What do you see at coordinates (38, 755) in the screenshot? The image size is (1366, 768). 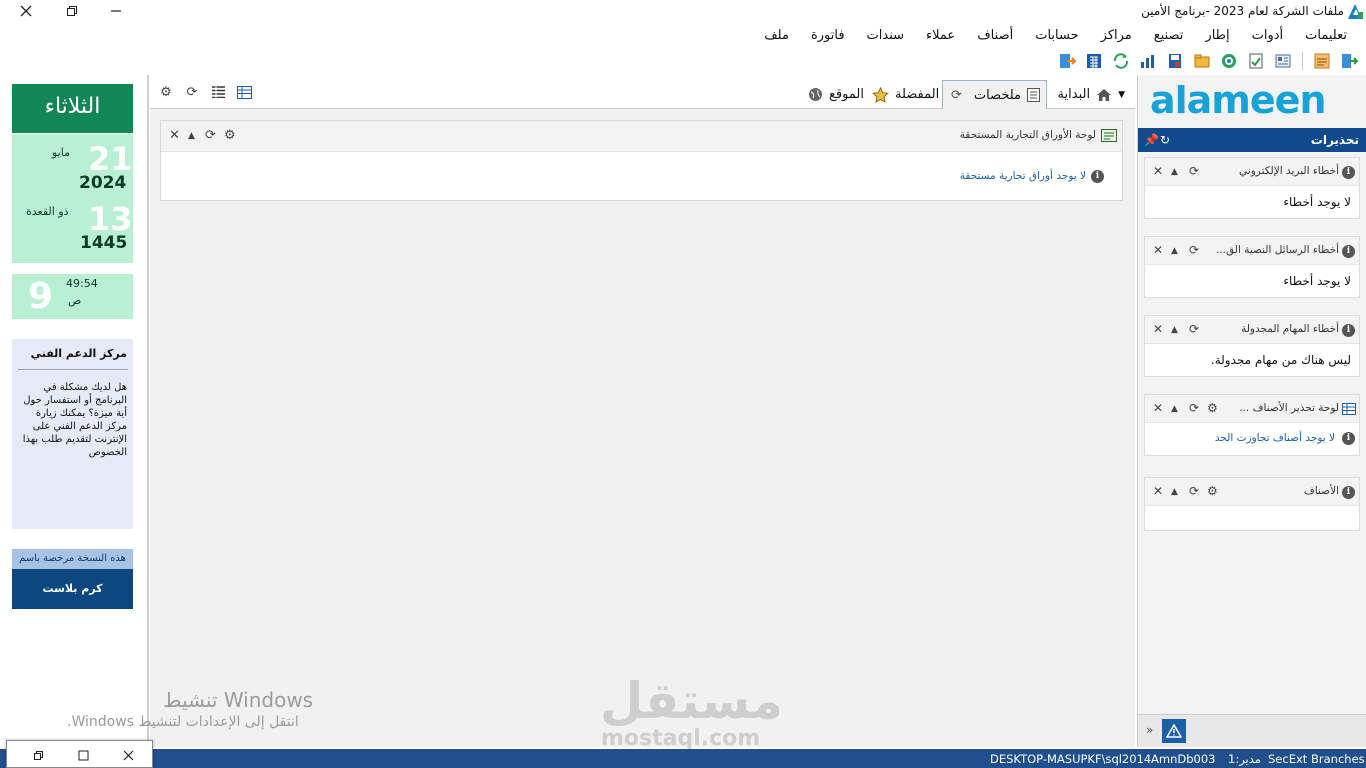 I see `restore-child-button` at bounding box center [38, 755].